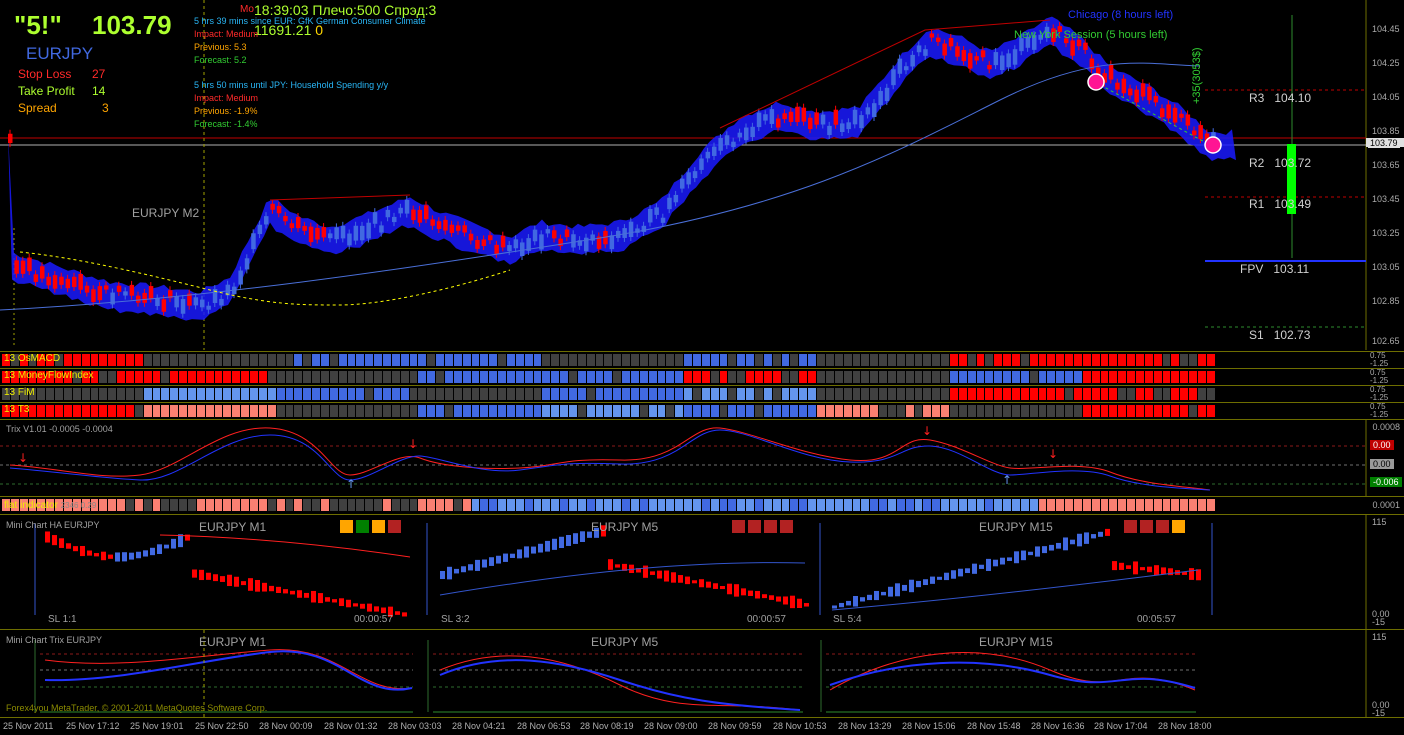 The height and width of the screenshot is (735, 1404). Describe the element at coordinates (479, 726) in the screenshot. I see `time-axis-tick: 28 Nov 04:21` at that location.